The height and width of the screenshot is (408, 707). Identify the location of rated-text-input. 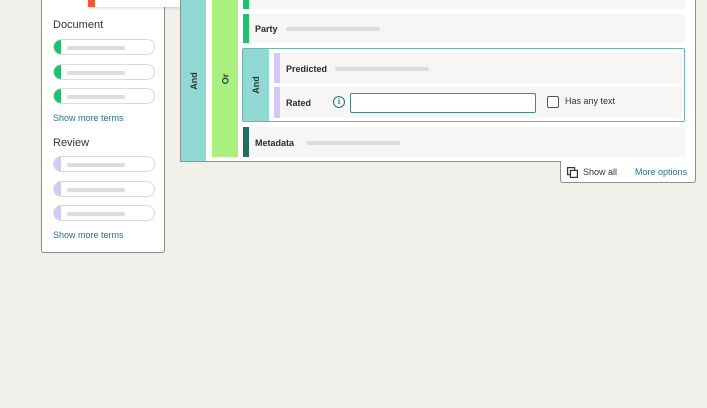
(443, 103).